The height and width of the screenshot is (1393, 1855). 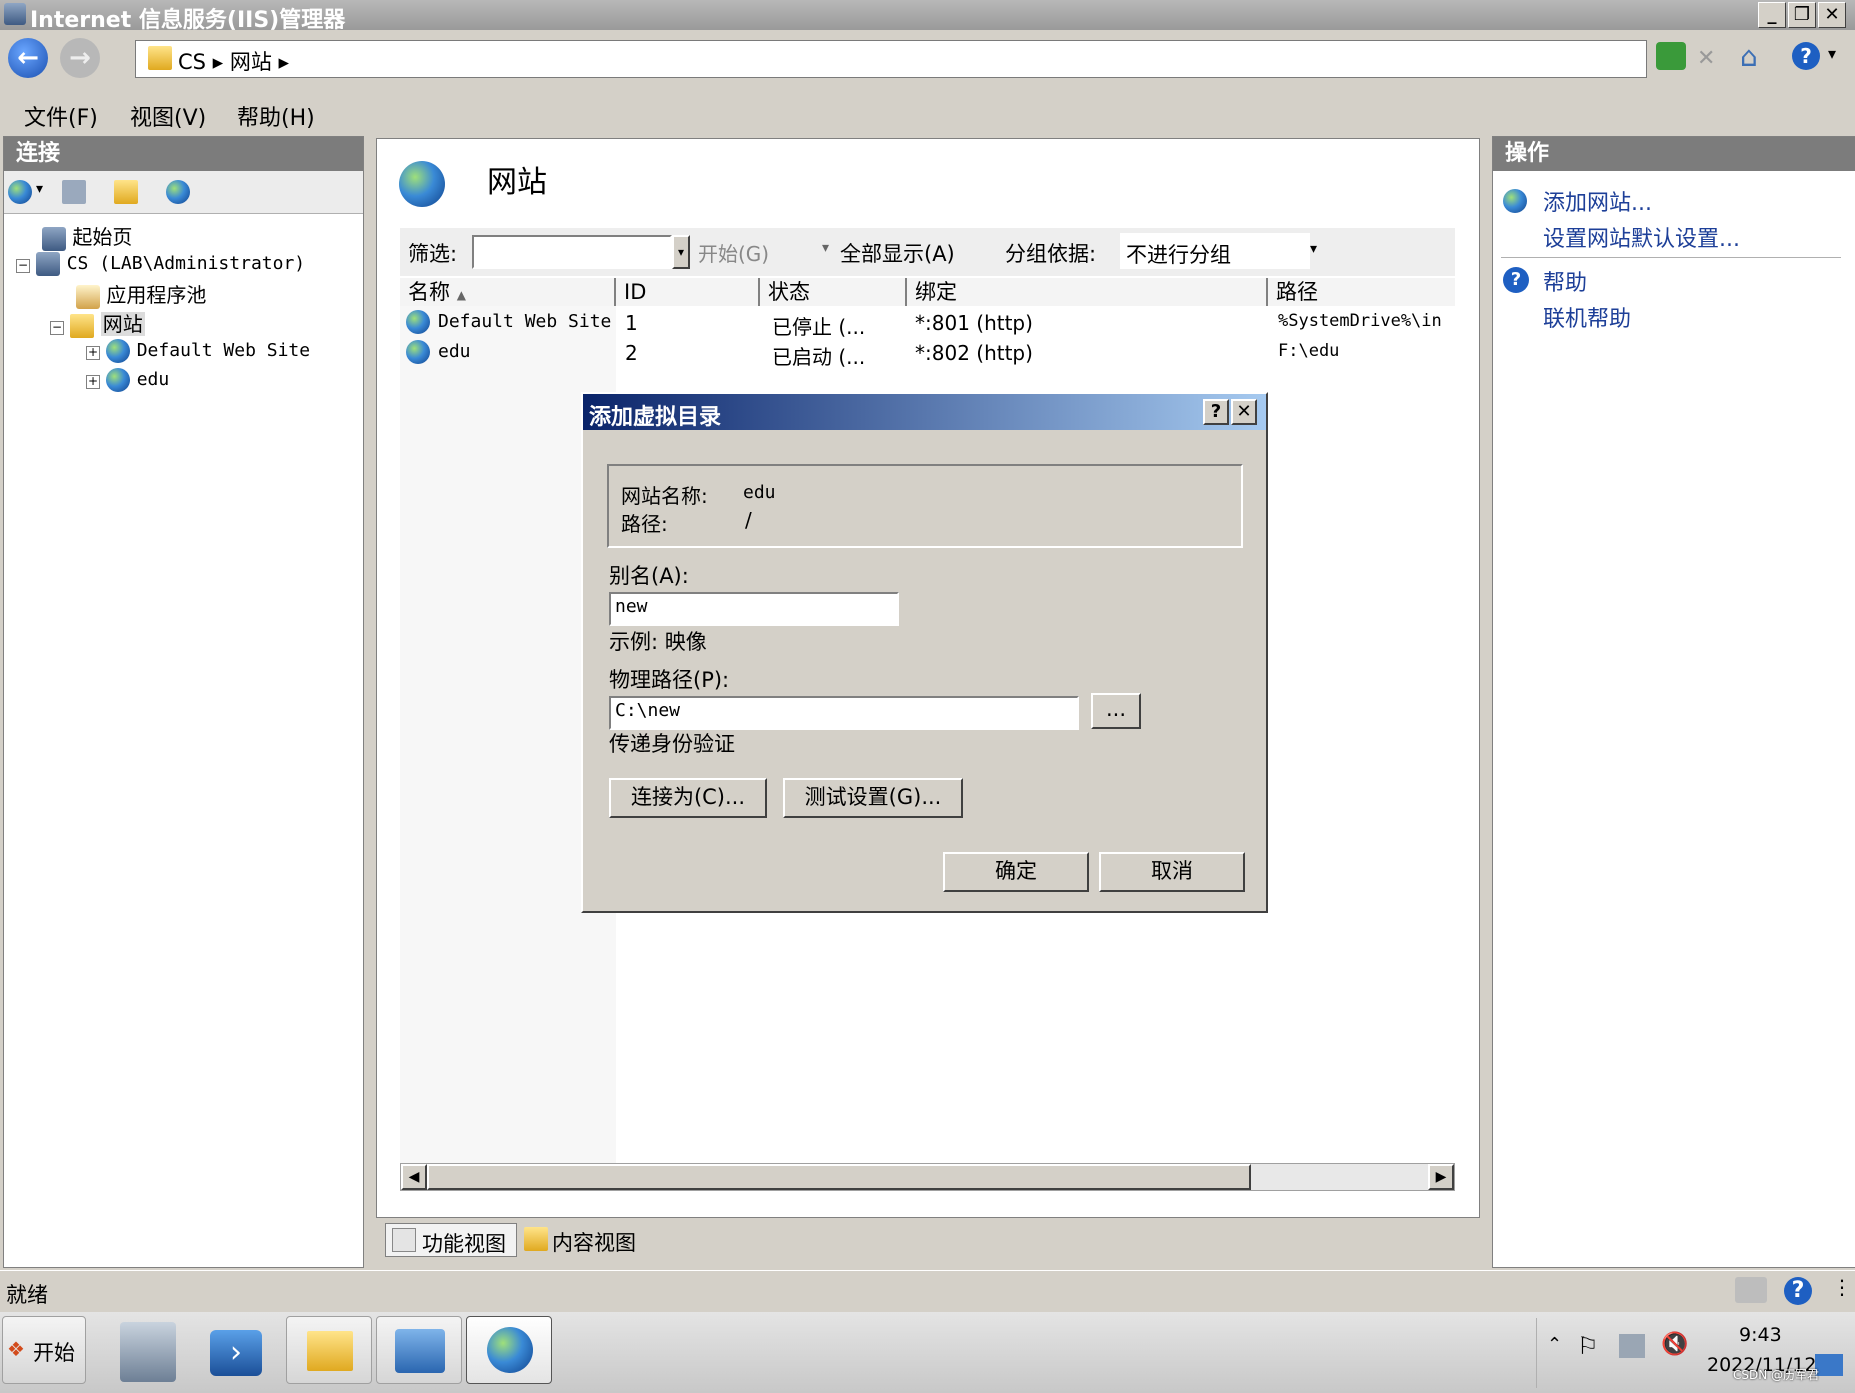 I want to click on explorer-task, so click(x=329, y=1350).